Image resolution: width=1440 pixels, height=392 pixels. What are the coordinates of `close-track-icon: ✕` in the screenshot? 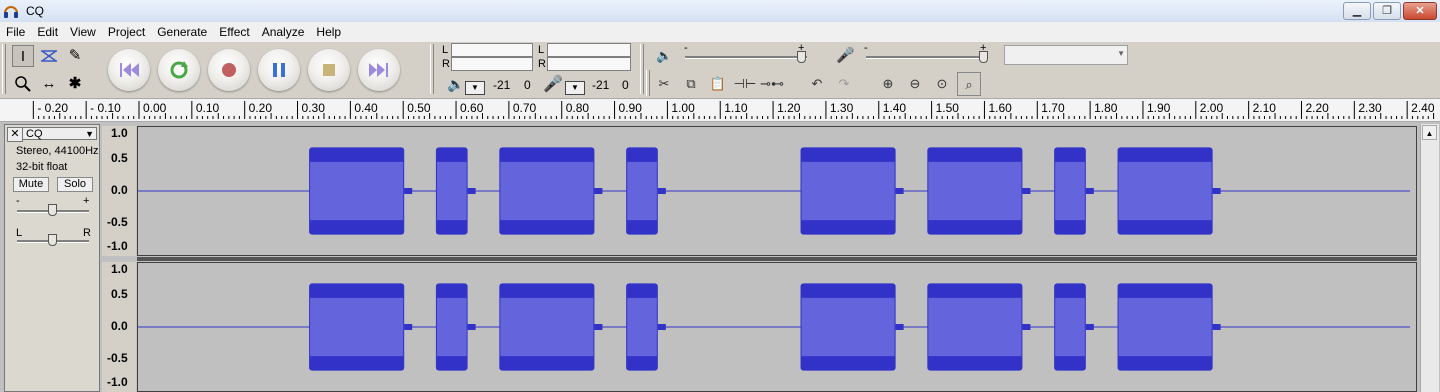 It's located at (15, 134).